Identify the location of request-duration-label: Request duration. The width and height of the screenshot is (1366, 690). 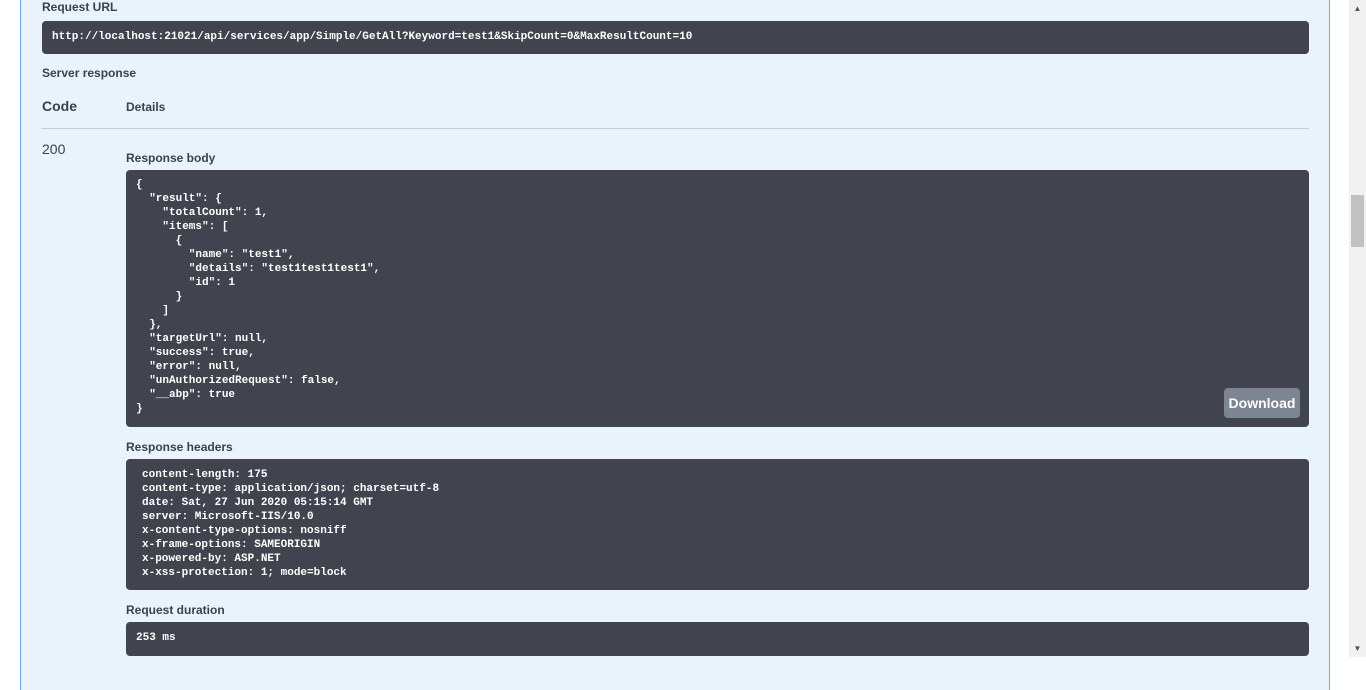
(175, 610).